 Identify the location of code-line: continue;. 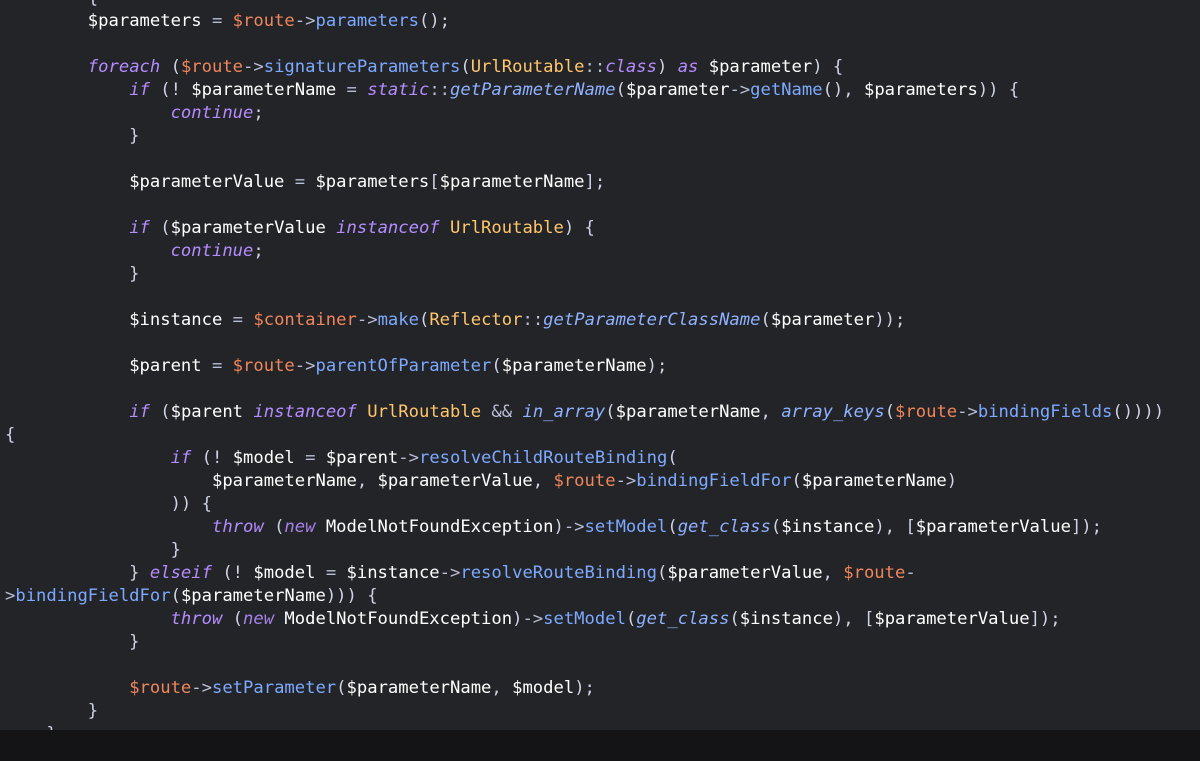
(134, 113).